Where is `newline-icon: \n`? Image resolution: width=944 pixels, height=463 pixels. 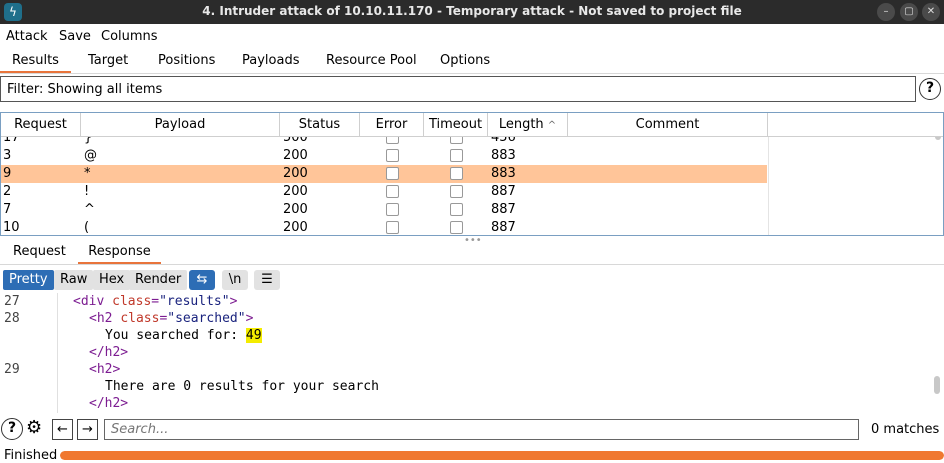 newline-icon: \n is located at coordinates (235, 280).